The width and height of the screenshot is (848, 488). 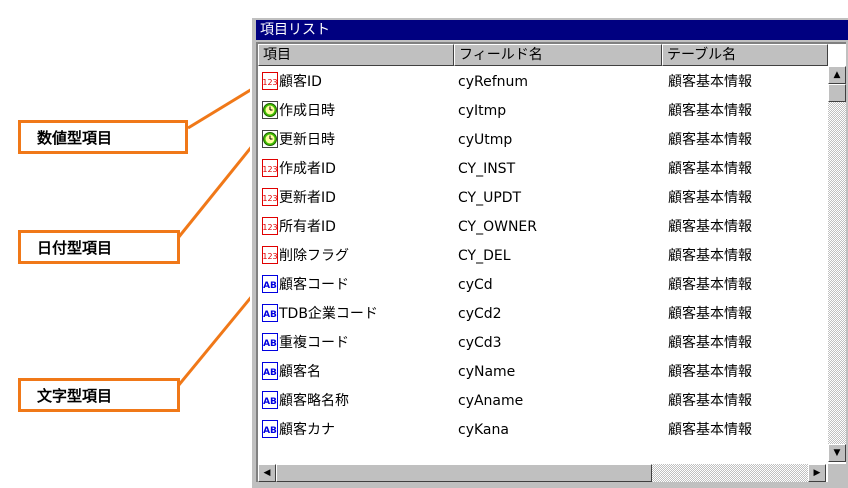 What do you see at coordinates (307, 227) in the screenshot?
I see `item-name: 所有者ID` at bounding box center [307, 227].